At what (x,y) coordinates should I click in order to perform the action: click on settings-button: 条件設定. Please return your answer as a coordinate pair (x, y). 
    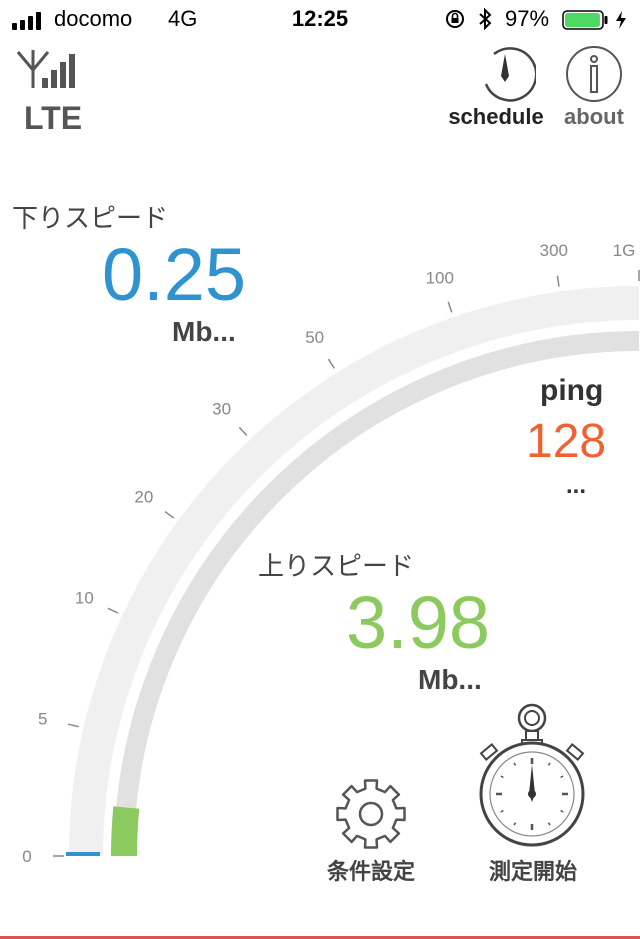
    Looking at the image, I should click on (371, 830).